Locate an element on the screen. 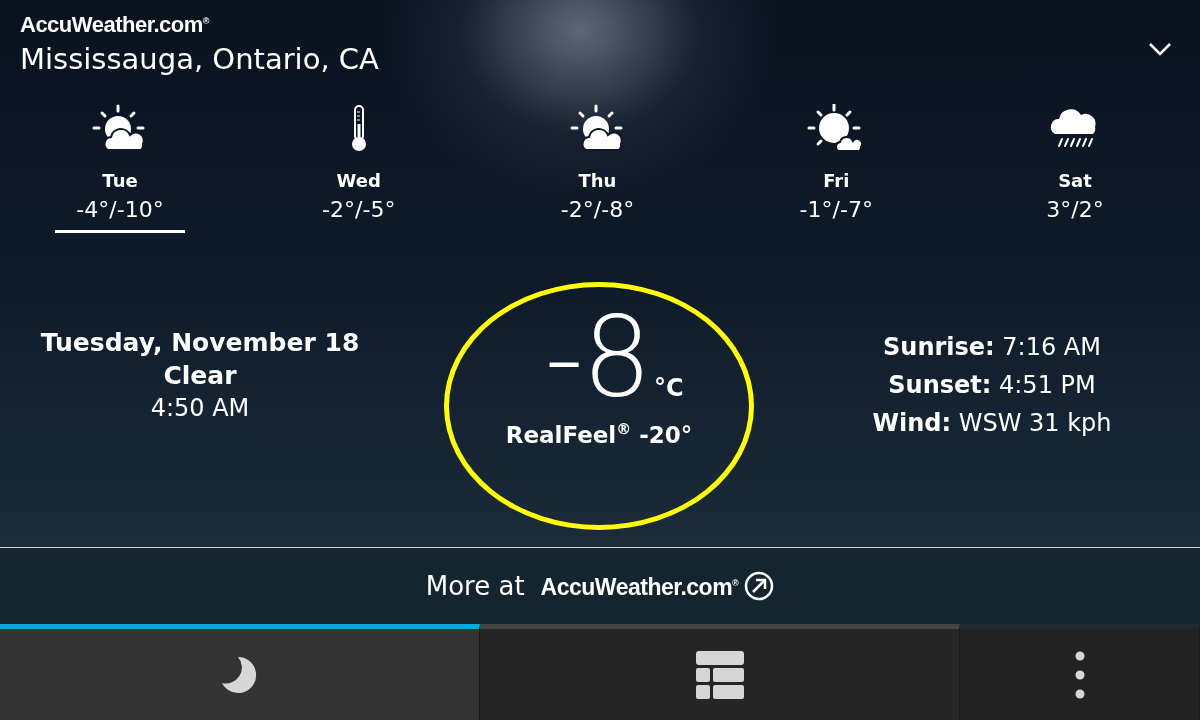 This screenshot has height=720, width=1200. chevron-down-icon is located at coordinates (1160, 49).